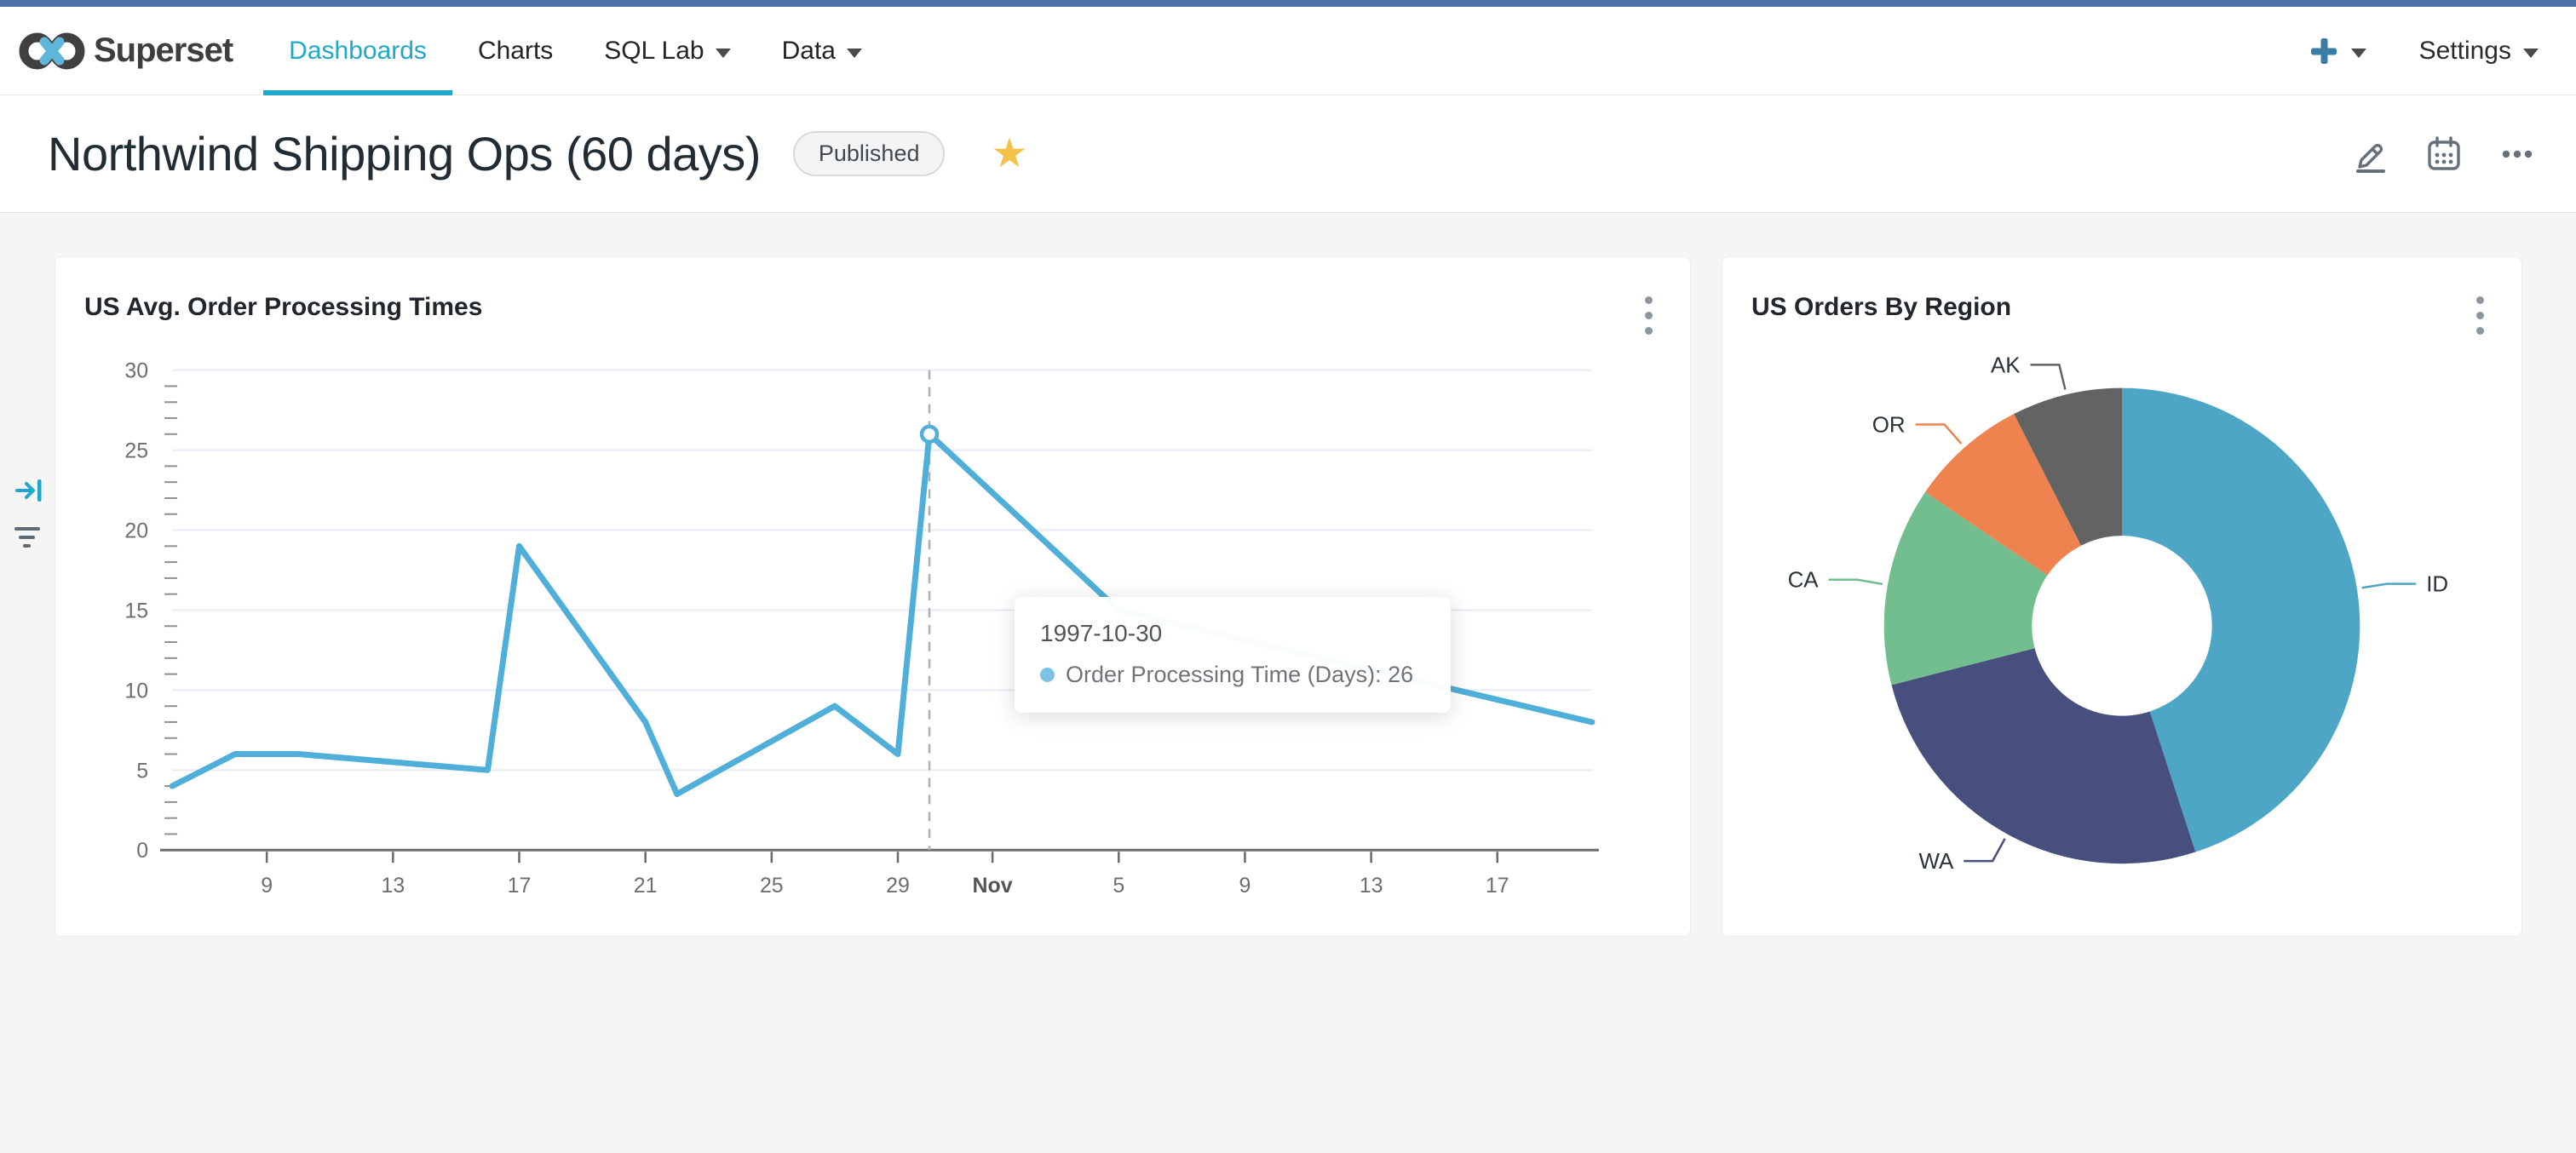 This screenshot has height=1153, width=2576. What do you see at coordinates (869, 153) in the screenshot?
I see `published-badge: Published` at bounding box center [869, 153].